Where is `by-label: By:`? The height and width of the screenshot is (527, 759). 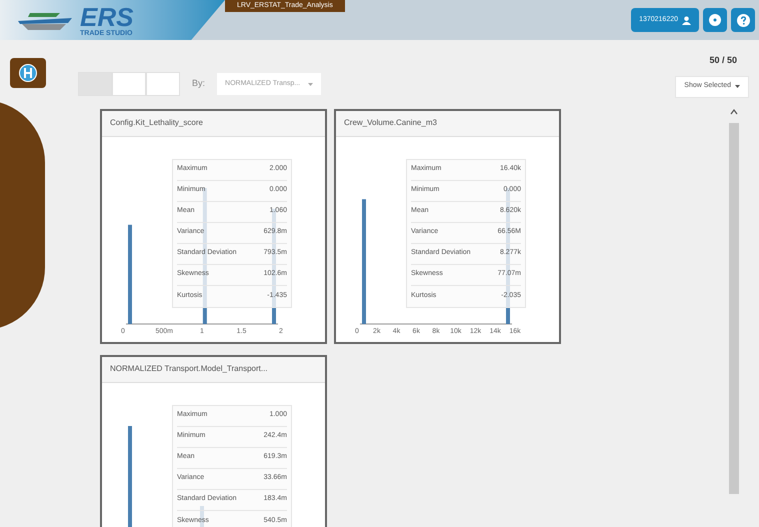
by-label: By: is located at coordinates (199, 83).